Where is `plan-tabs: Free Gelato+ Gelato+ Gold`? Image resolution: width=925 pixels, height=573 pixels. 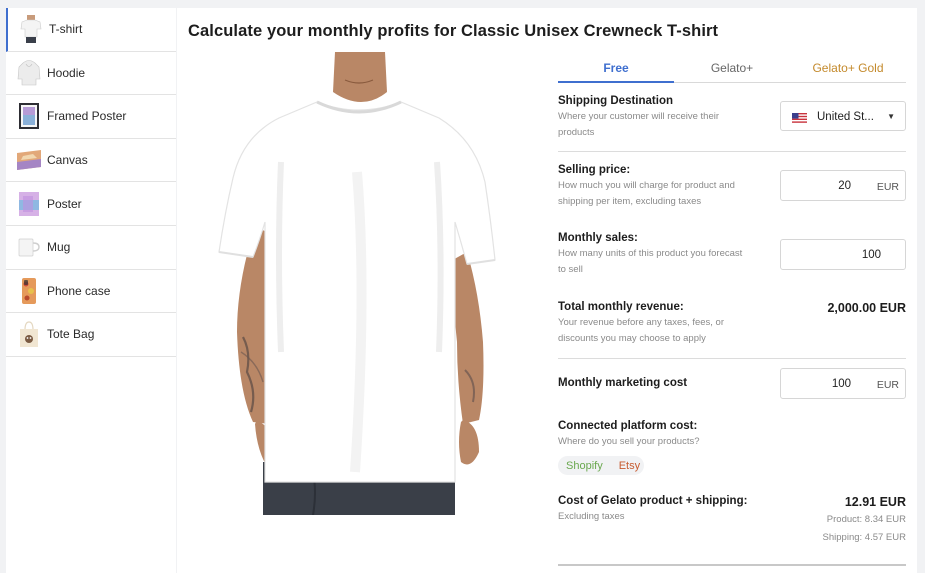
plan-tabs: Free Gelato+ Gelato+ Gold is located at coordinates (732, 67).